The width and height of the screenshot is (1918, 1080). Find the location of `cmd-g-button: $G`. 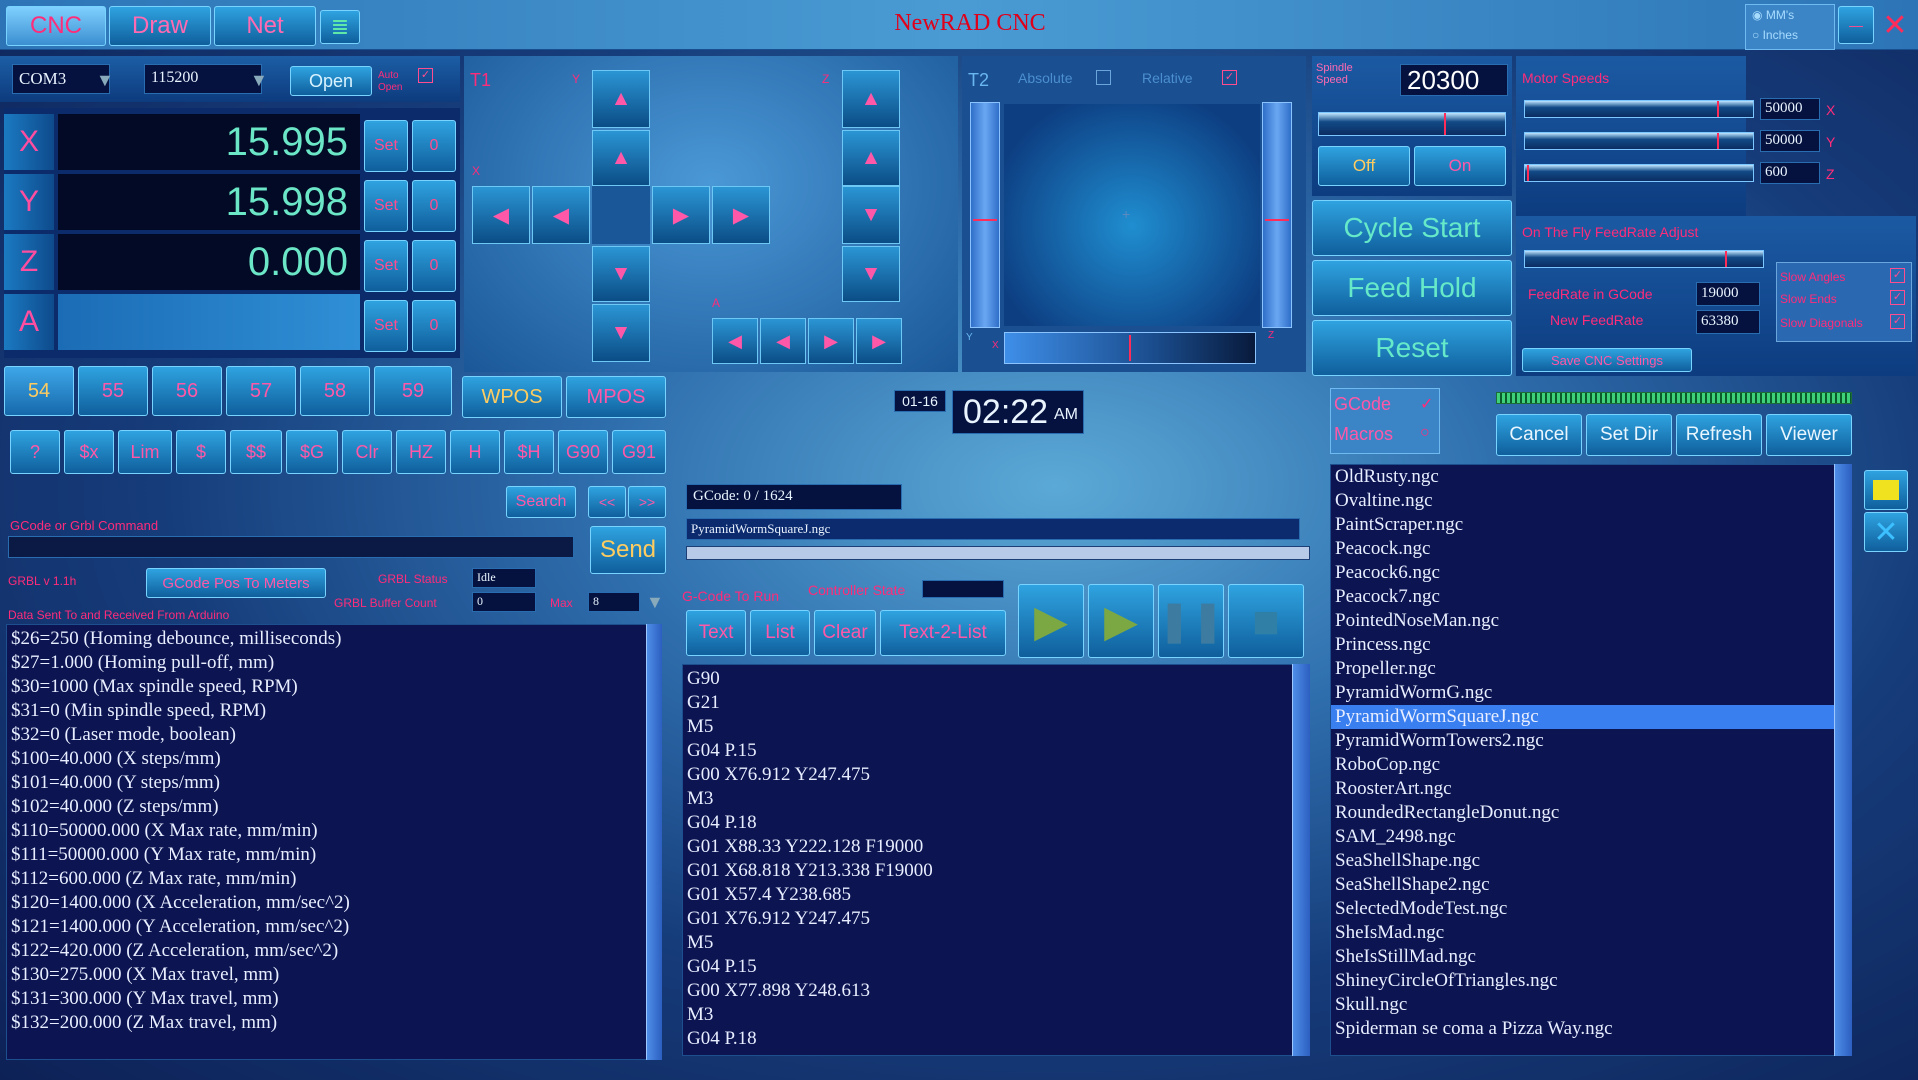

cmd-g-button: $G is located at coordinates (312, 452).